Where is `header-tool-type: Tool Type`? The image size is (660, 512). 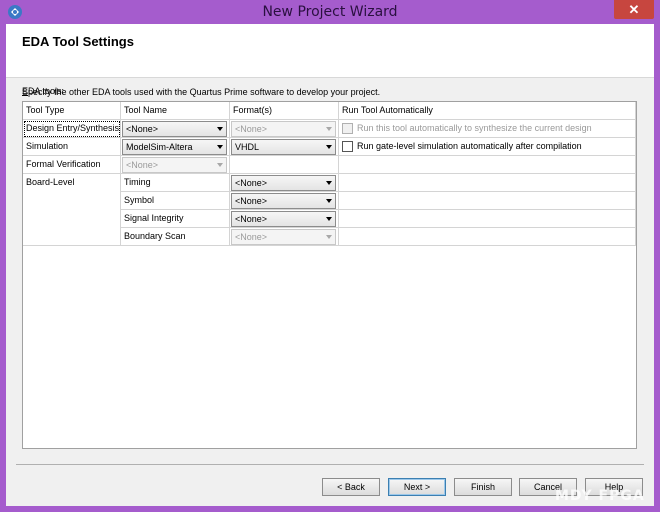
header-tool-type: Tool Type is located at coordinates (72, 111).